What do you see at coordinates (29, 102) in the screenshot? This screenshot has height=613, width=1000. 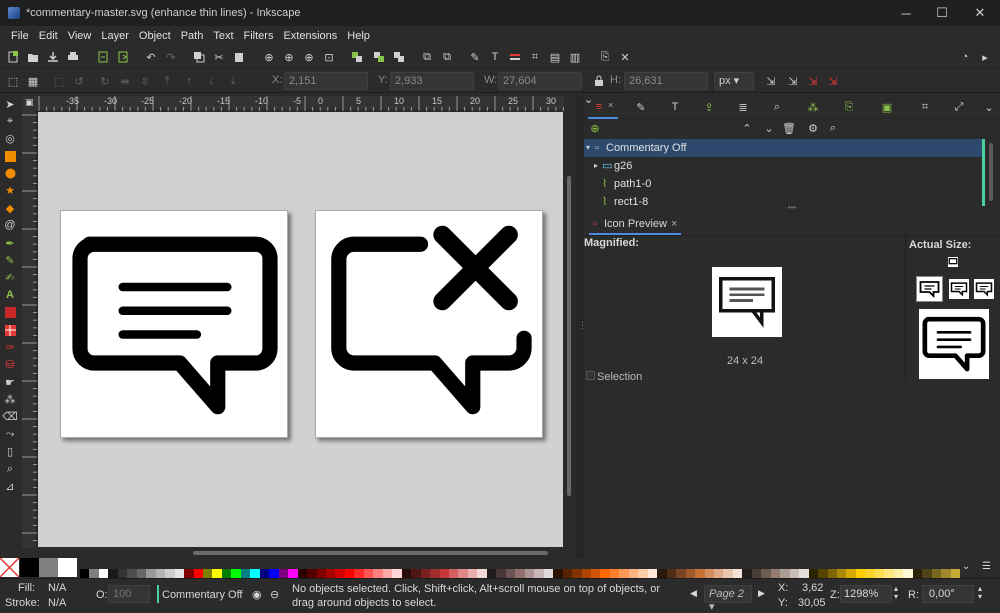 I see `lock-guides-icon: ▣` at bounding box center [29, 102].